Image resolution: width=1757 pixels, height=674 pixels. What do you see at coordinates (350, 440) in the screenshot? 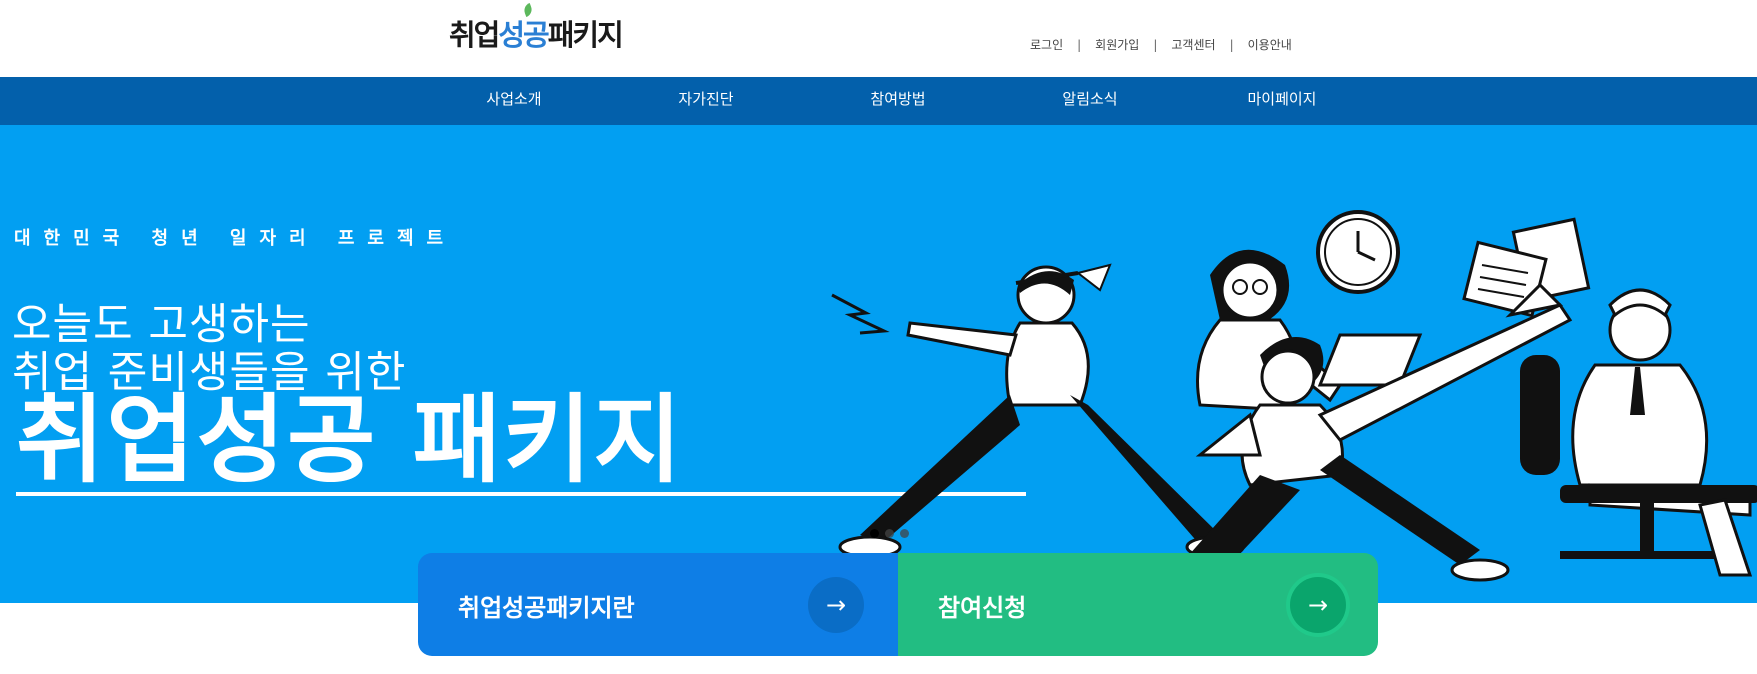
I see `hero-headline: 취업성공 패키지` at bounding box center [350, 440].